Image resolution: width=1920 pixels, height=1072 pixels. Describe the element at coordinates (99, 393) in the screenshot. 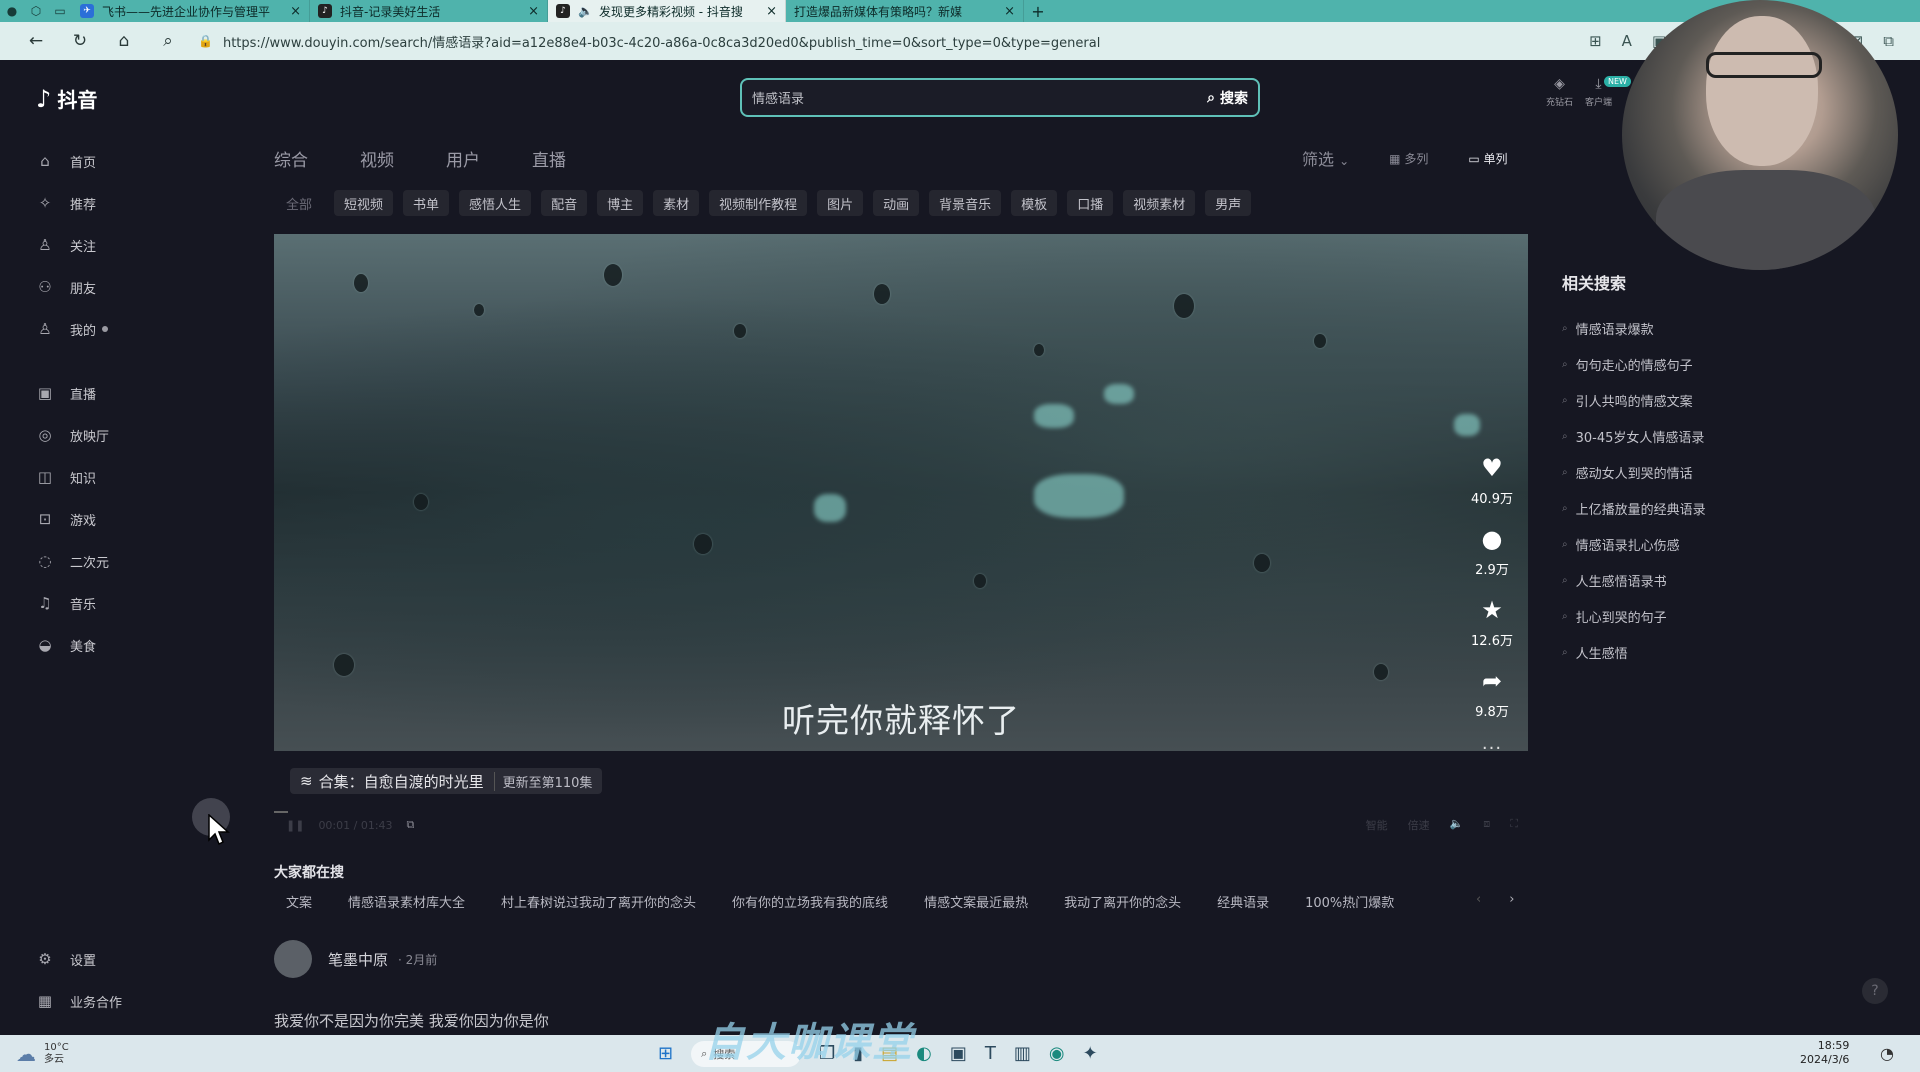

I see `sidebar-item-live: ▣ 直播` at that location.